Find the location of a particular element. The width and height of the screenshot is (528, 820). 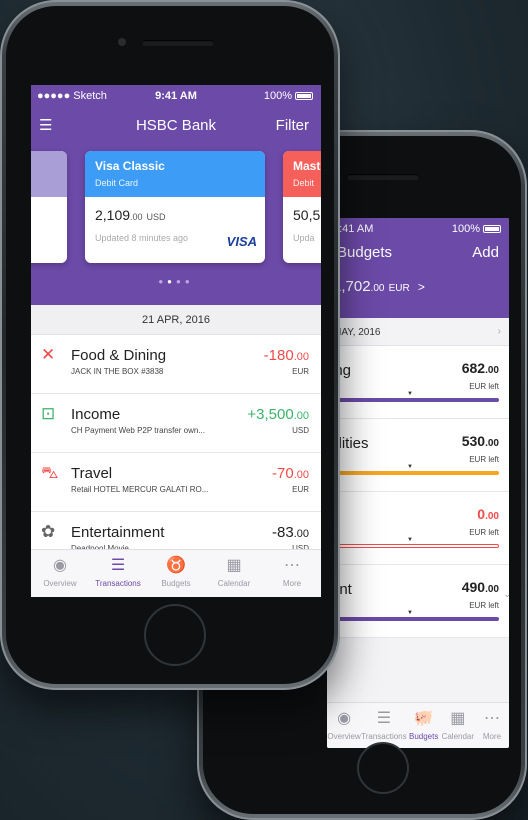

visa-logo: VISA is located at coordinates (241, 241).